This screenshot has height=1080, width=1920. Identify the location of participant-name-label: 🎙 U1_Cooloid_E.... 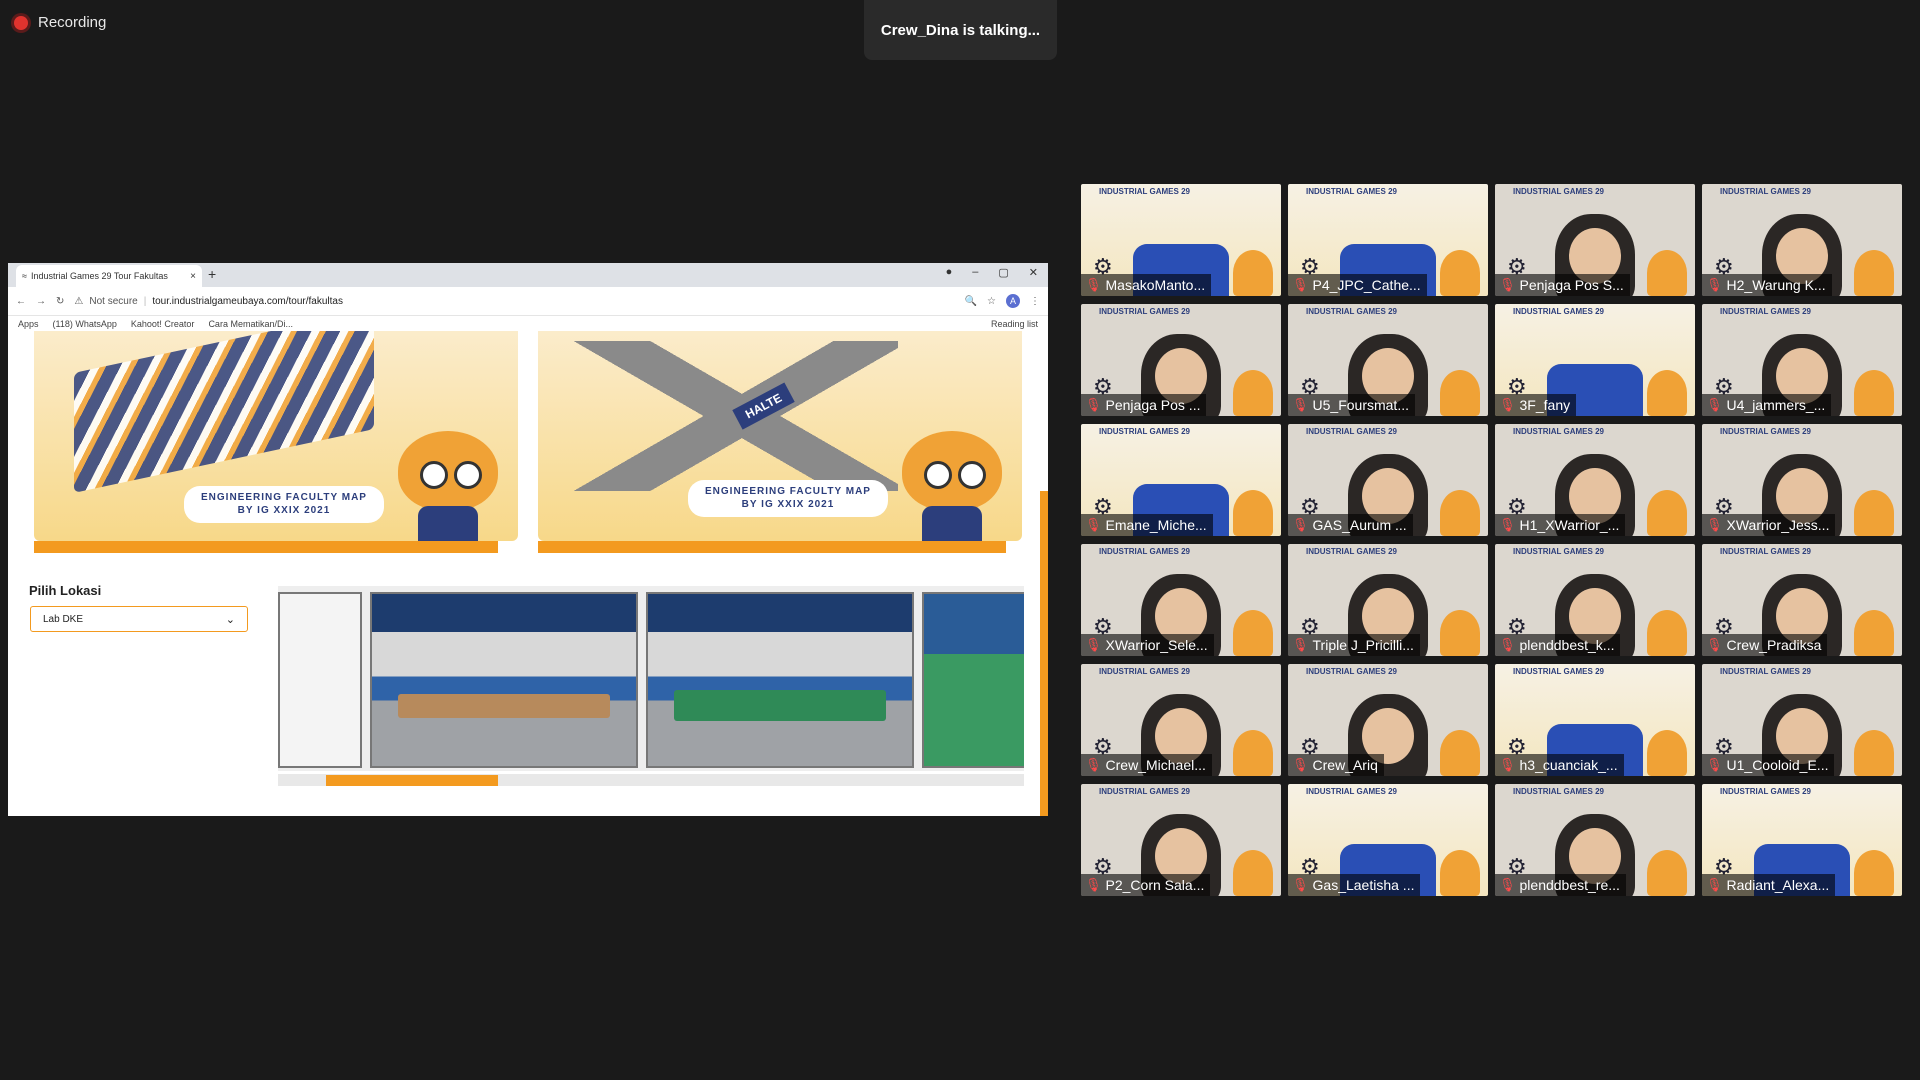
(1768, 765).